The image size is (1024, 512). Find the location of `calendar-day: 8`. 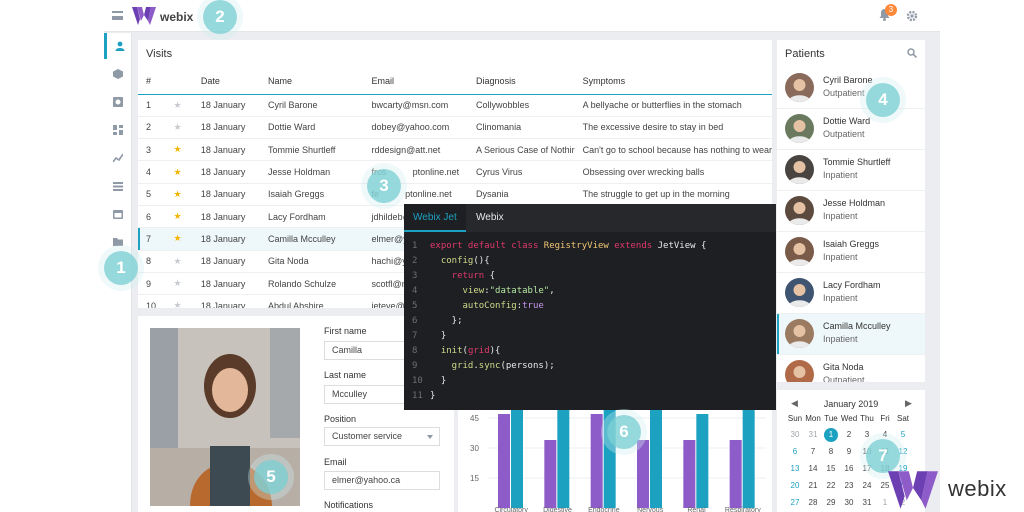

calendar-day: 8 is located at coordinates (831, 452).